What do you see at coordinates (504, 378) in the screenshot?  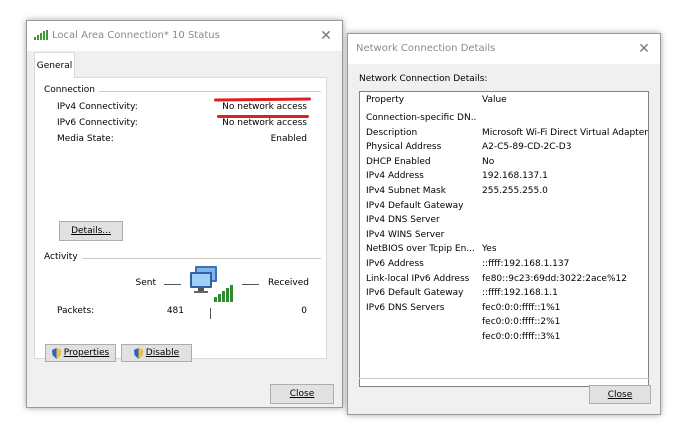 I see `bottom-divider` at bounding box center [504, 378].